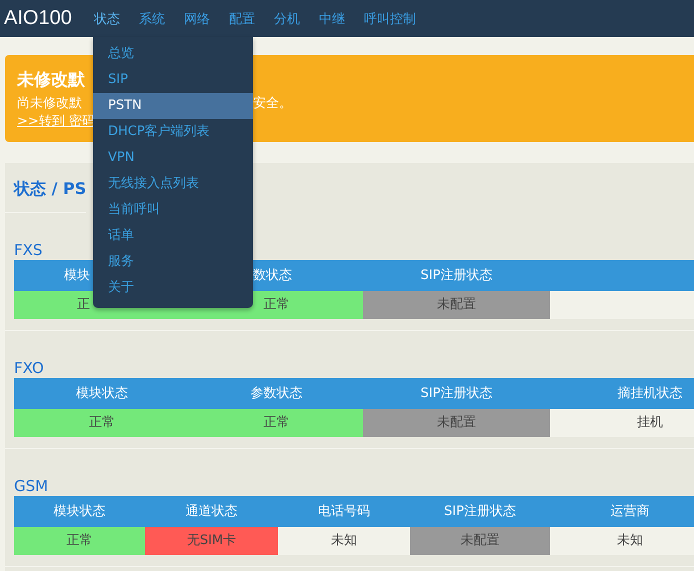  I want to click on section-title: FXS, so click(29, 250).